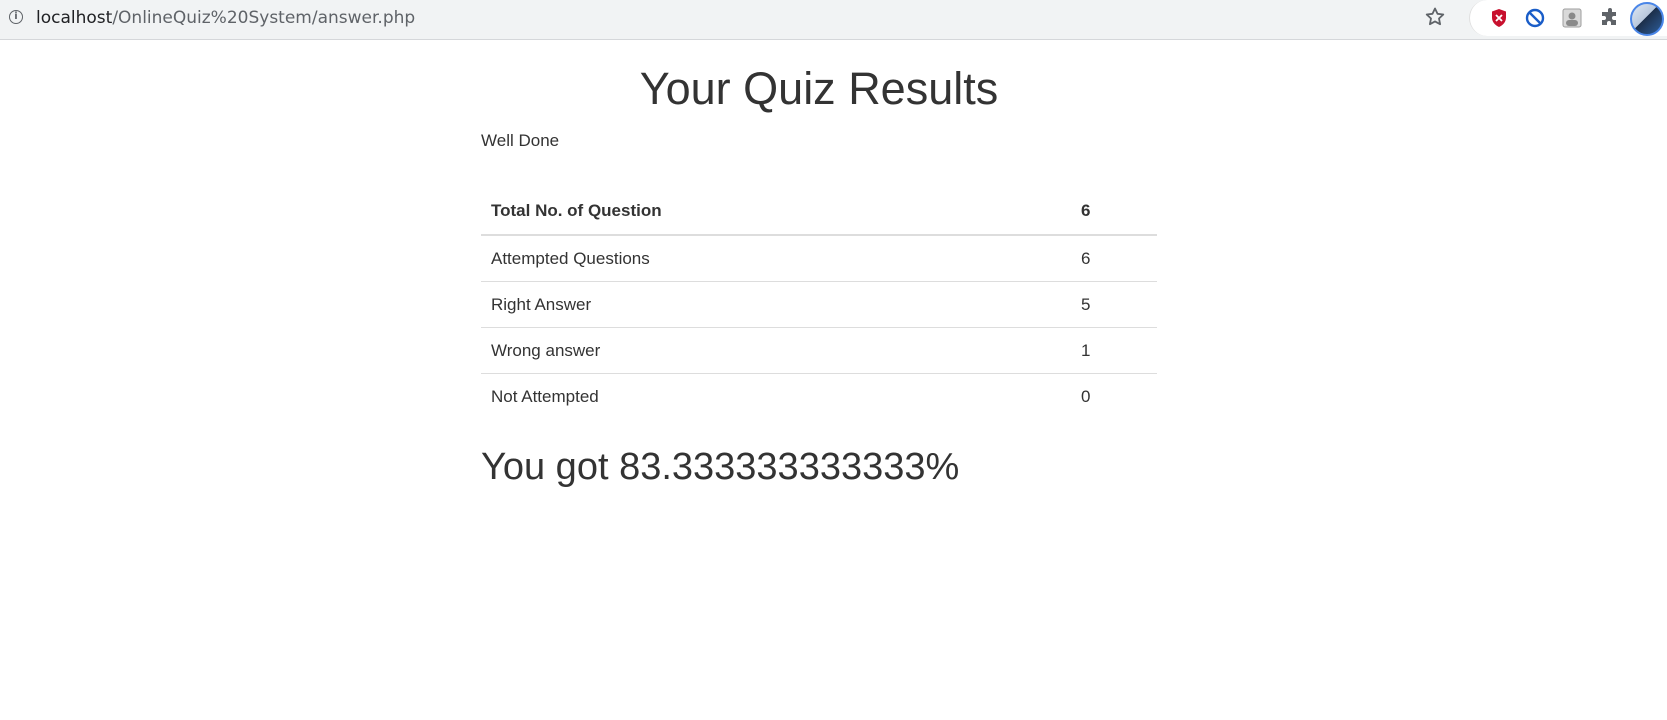  I want to click on score-heading: You got 83.333333333333%, so click(720, 467).